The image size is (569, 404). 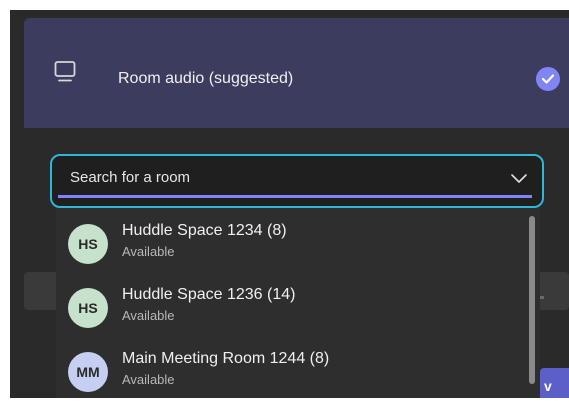 I want to click on room-search-input, so click(x=295, y=179).